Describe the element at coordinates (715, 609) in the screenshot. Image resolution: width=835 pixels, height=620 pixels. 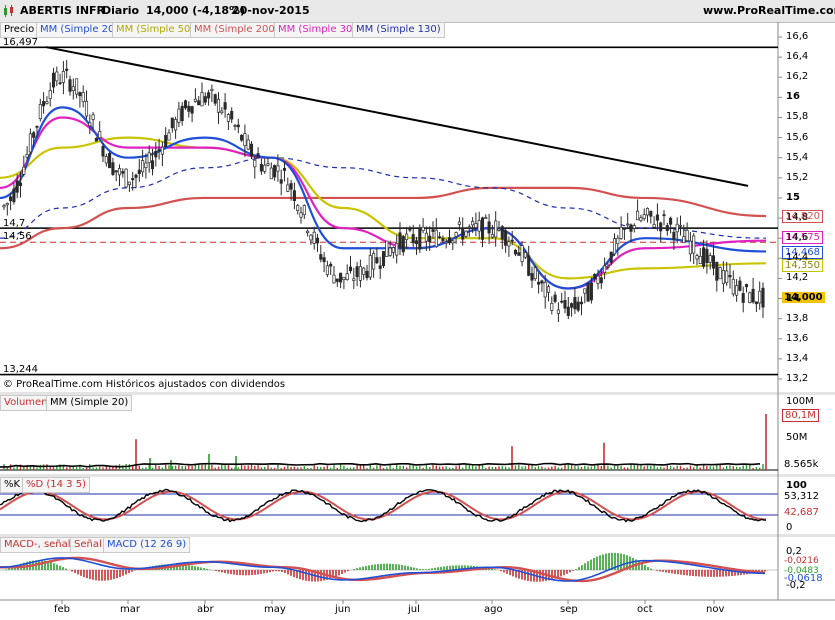
I see `month-label-nov: nov` at that location.